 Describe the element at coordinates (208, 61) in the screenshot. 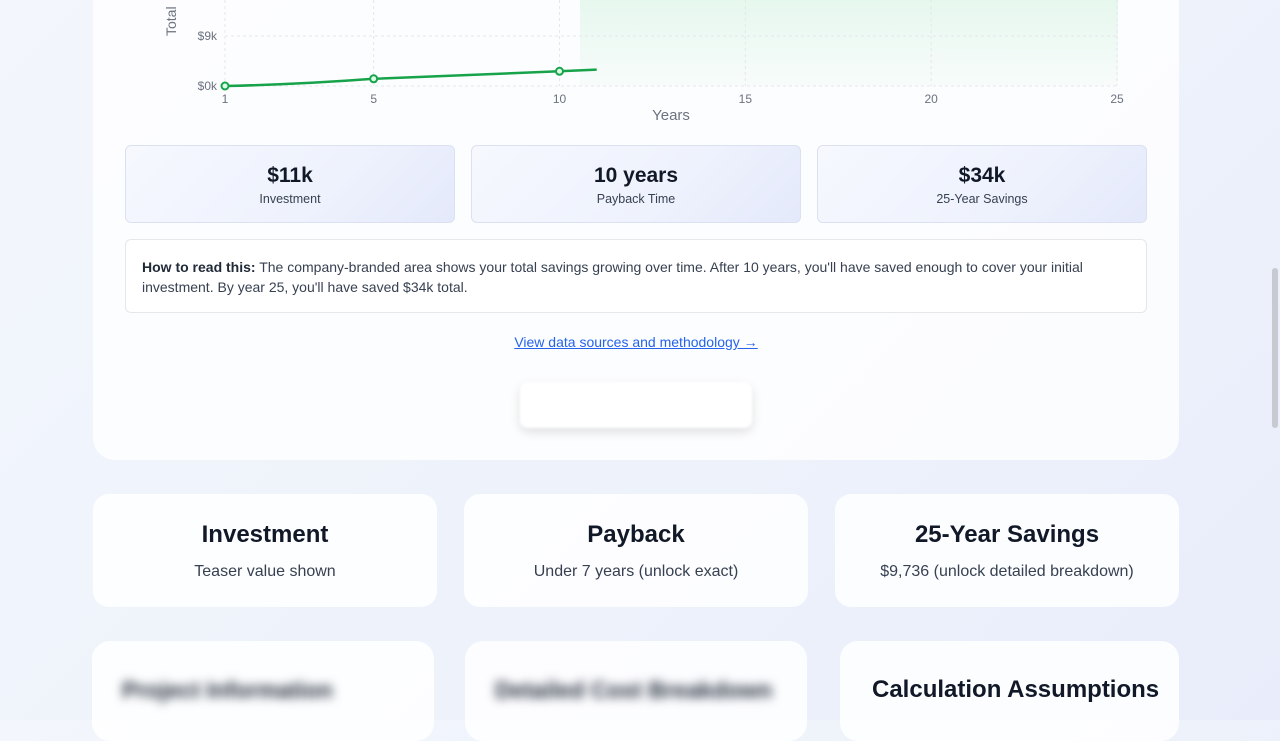

I see `y-axis: $0k $9k` at that location.